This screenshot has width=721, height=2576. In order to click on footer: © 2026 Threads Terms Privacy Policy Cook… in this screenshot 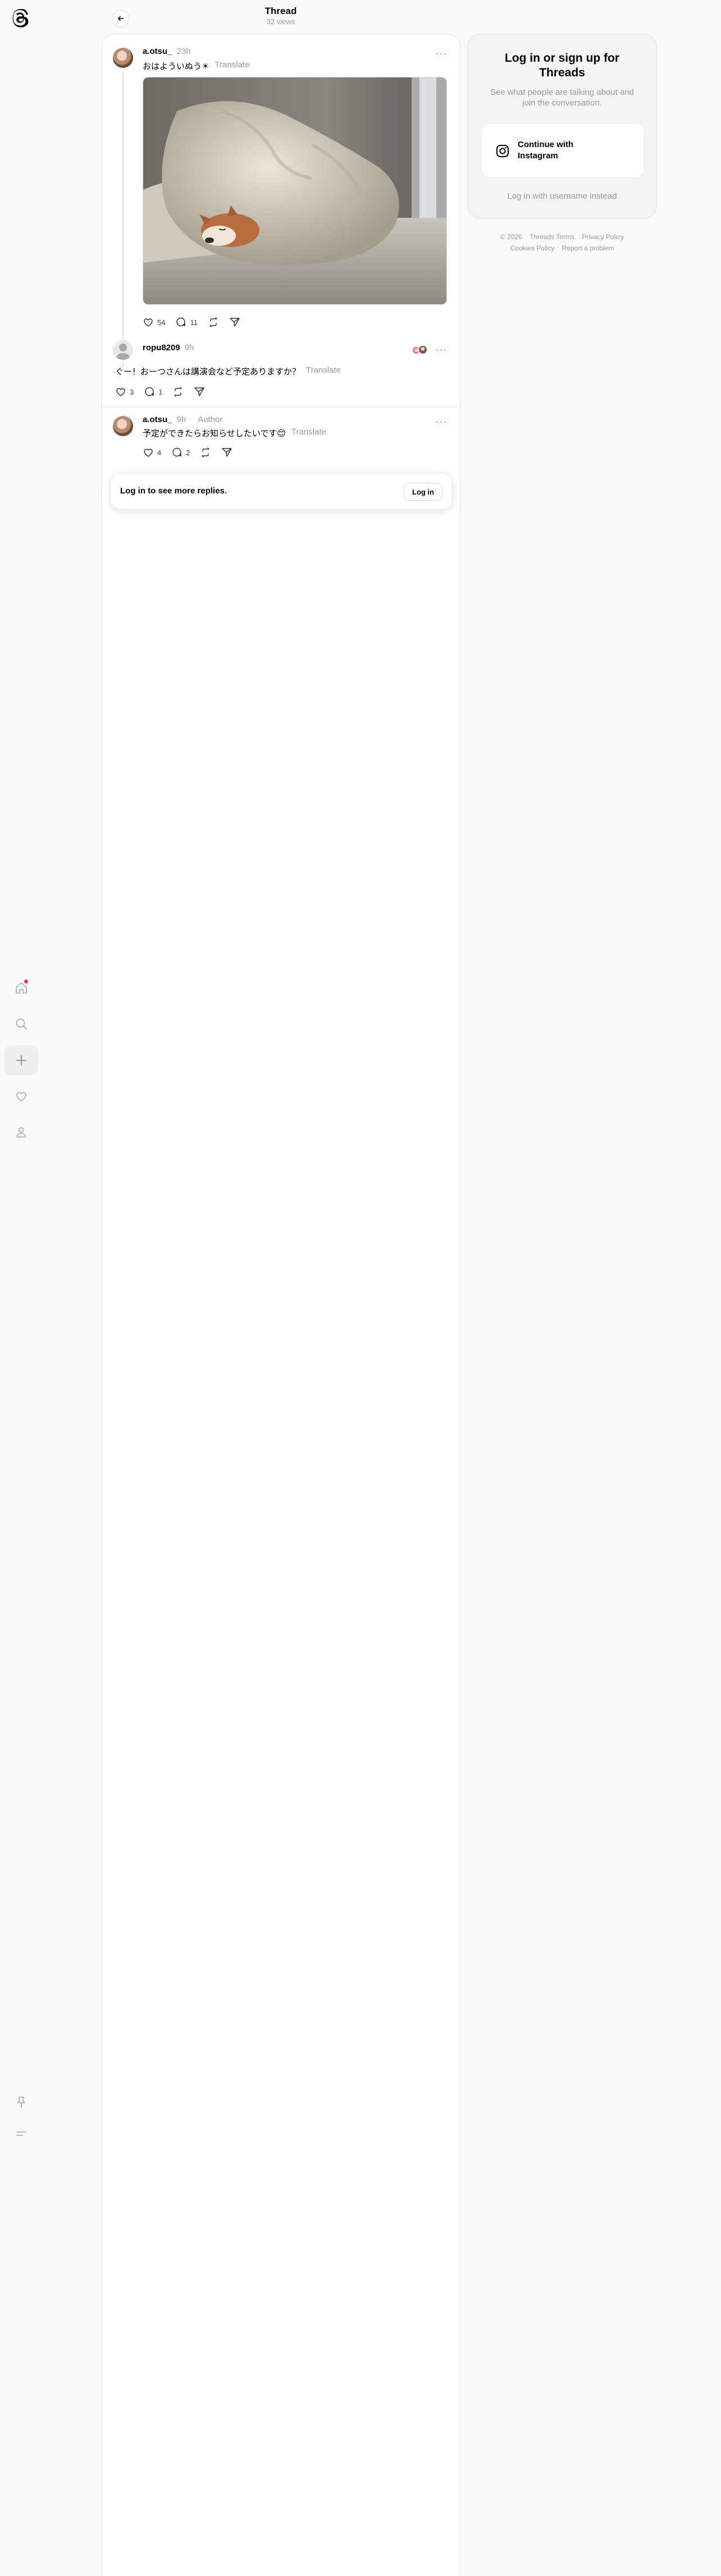, I will do `click(562, 242)`.